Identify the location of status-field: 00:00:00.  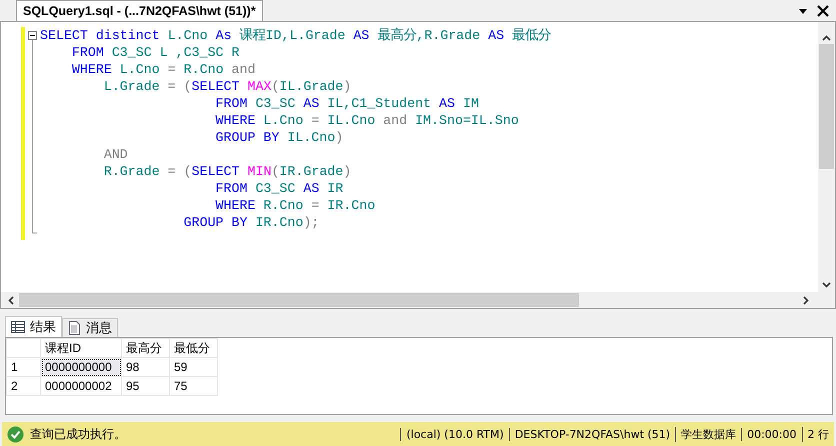
(771, 434).